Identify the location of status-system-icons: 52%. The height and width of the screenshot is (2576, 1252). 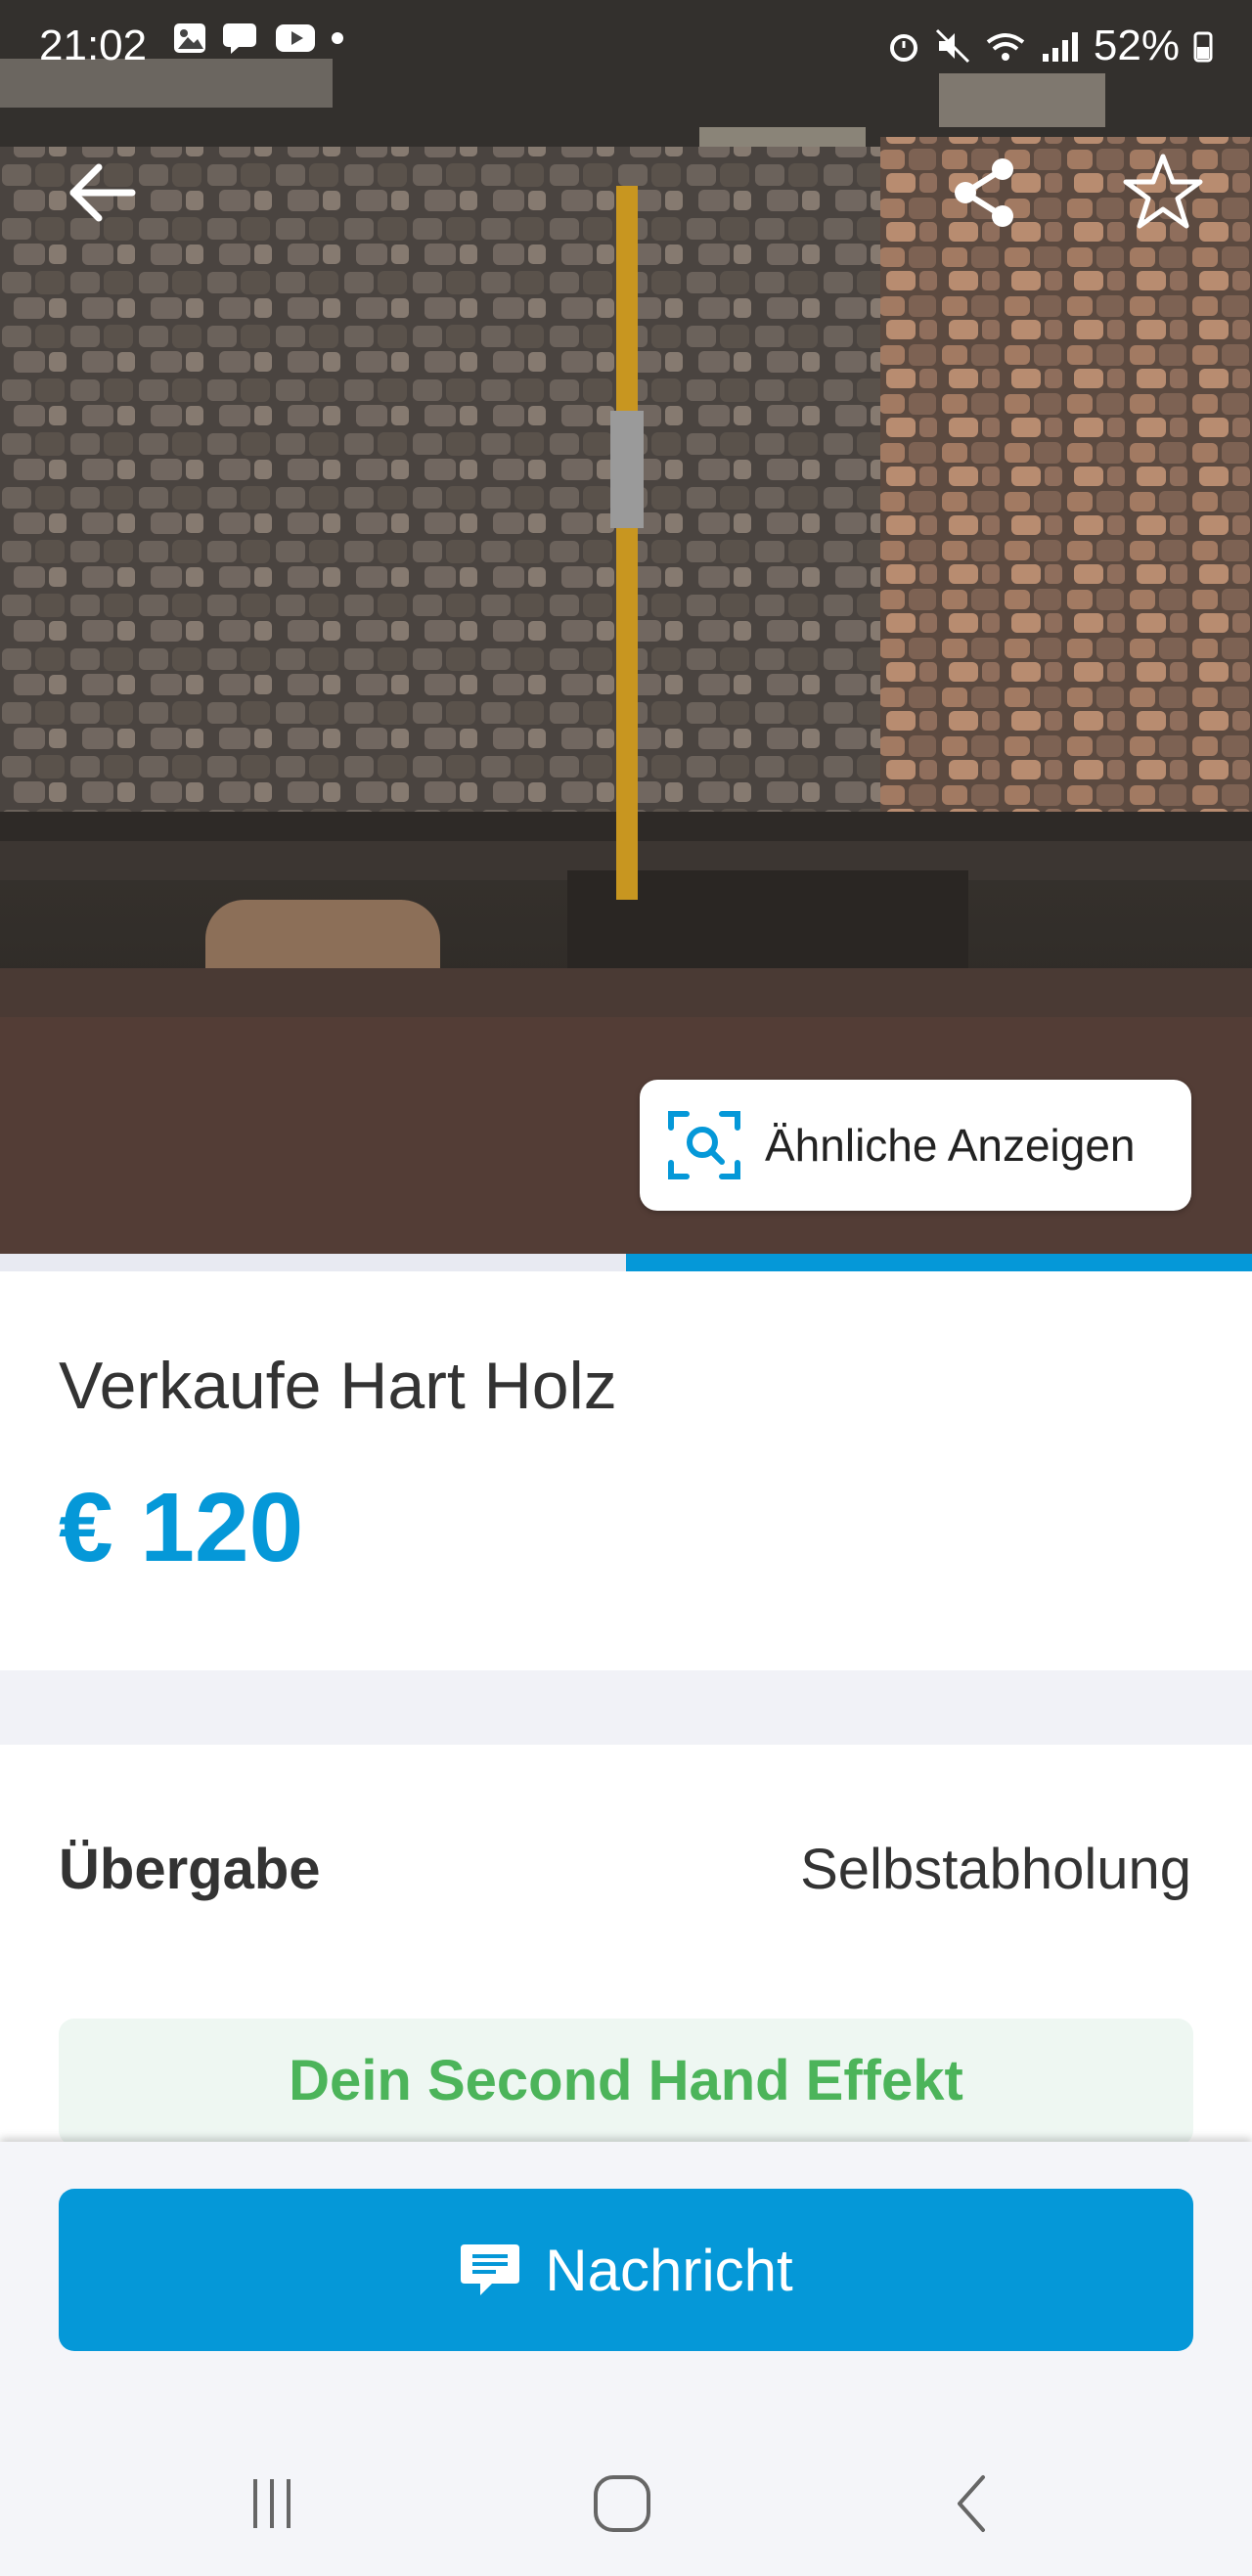
(1049, 46).